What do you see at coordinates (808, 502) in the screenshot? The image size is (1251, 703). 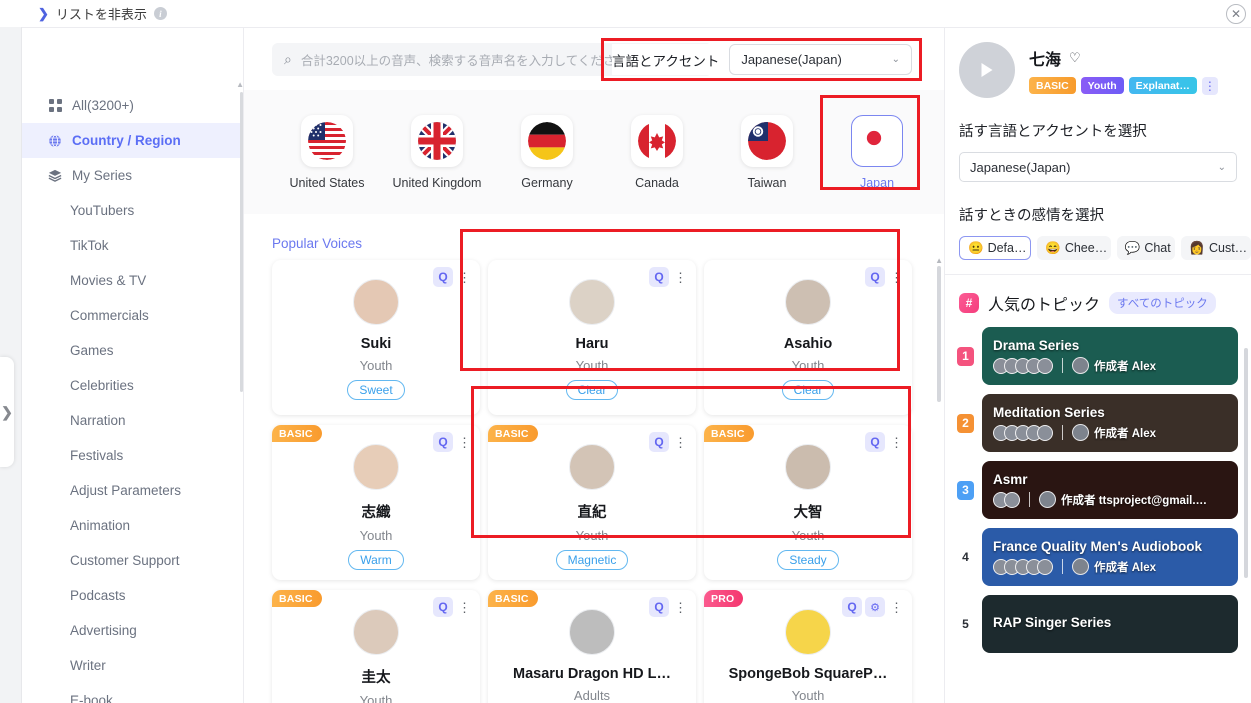 I see `voice-card: BASIC Q ⋮ 大智 Youth Steady` at bounding box center [808, 502].